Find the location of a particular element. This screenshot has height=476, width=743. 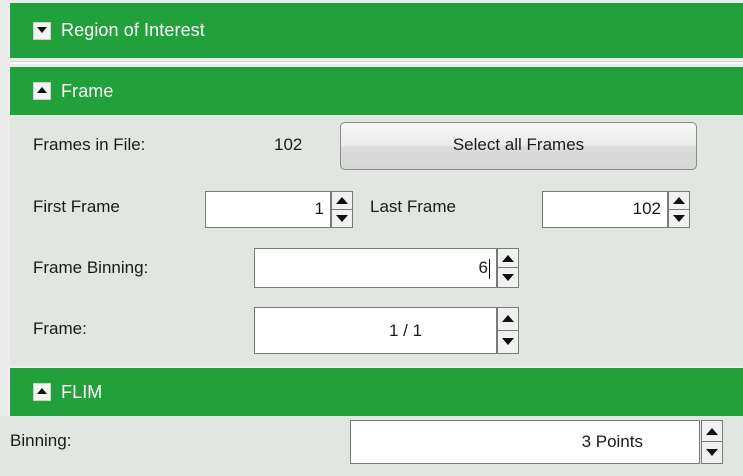

first-frame-spinner is located at coordinates (342, 209).